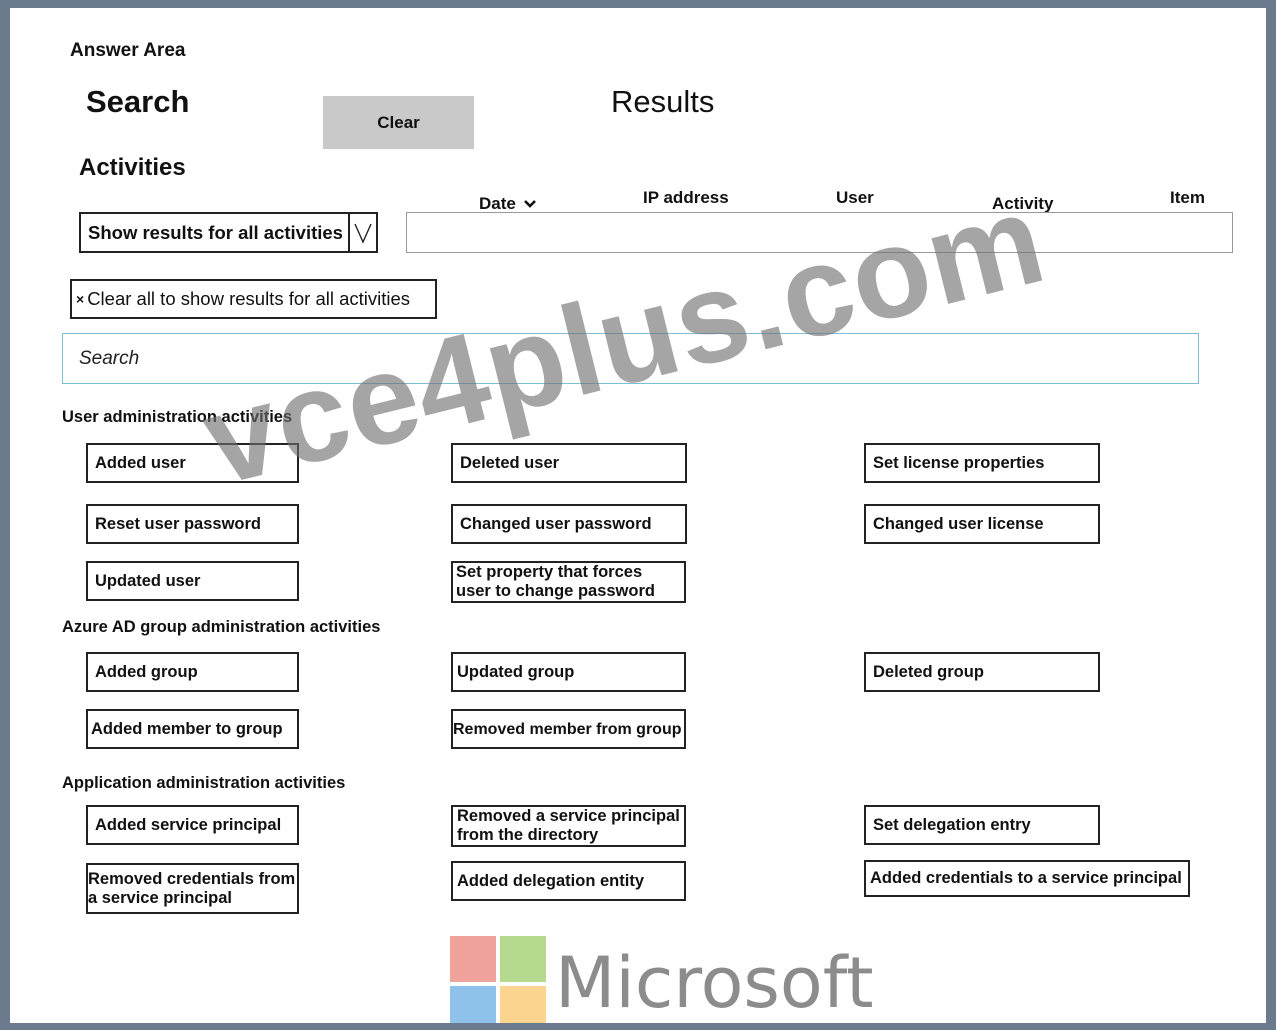 The width and height of the screenshot is (1276, 1030). Describe the element at coordinates (80, 299) in the screenshot. I see `close-icon: ×` at that location.